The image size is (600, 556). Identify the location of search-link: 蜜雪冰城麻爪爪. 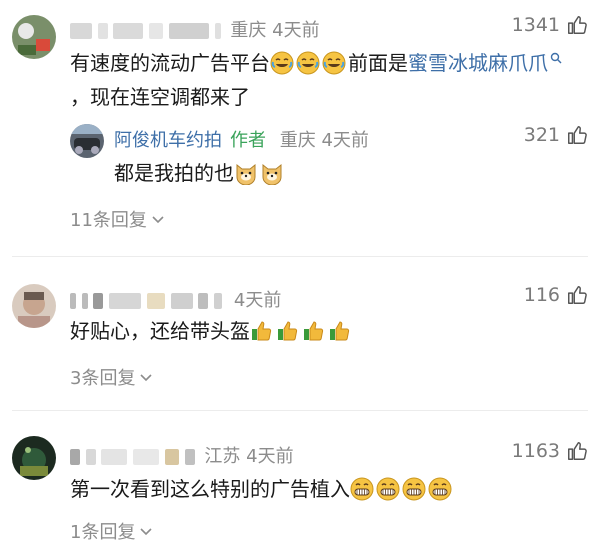
(485, 63).